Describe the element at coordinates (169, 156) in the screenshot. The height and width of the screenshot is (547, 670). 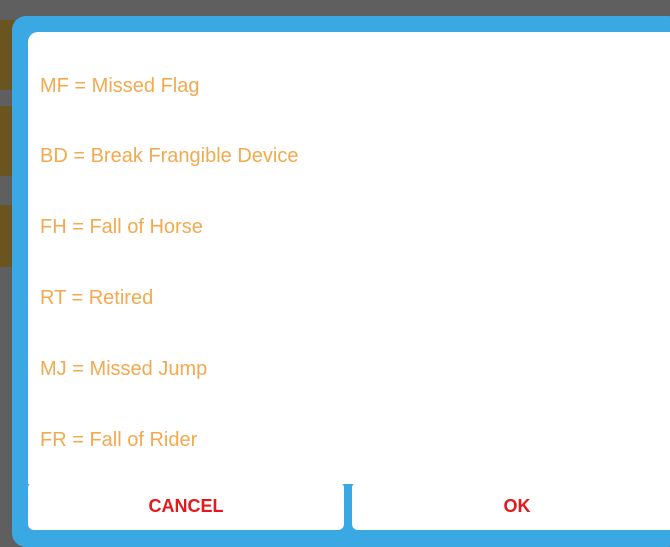
I see `legend-item-bd: BD = Break Frangible Device` at that location.